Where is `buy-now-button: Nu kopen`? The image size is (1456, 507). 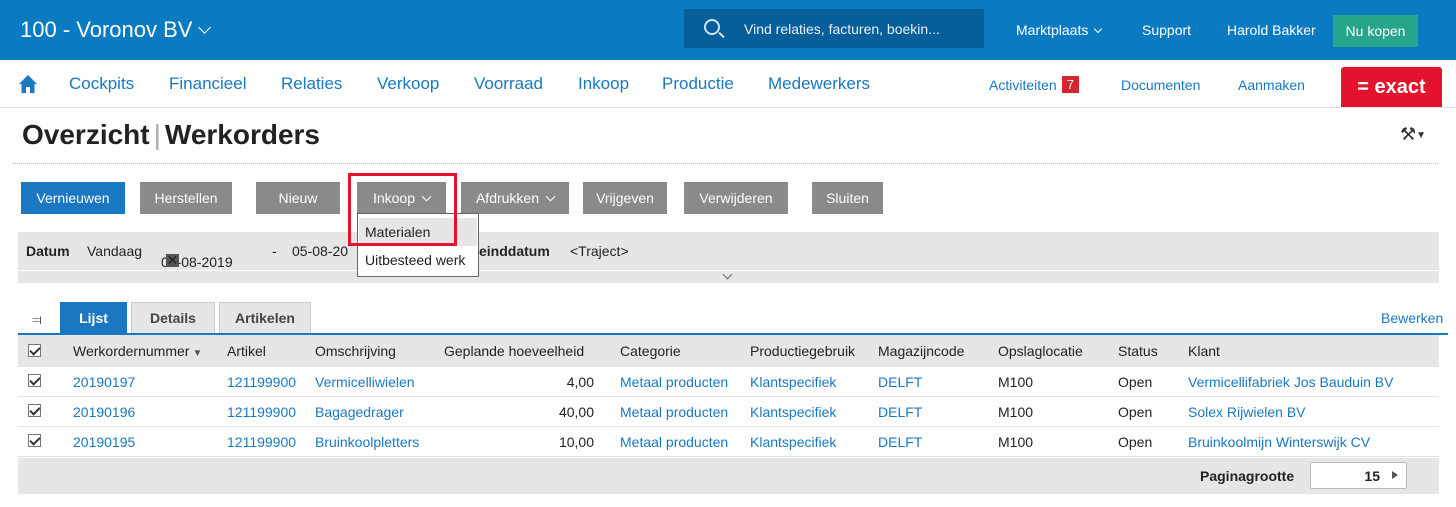
buy-now-button: Nu kopen is located at coordinates (1375, 31).